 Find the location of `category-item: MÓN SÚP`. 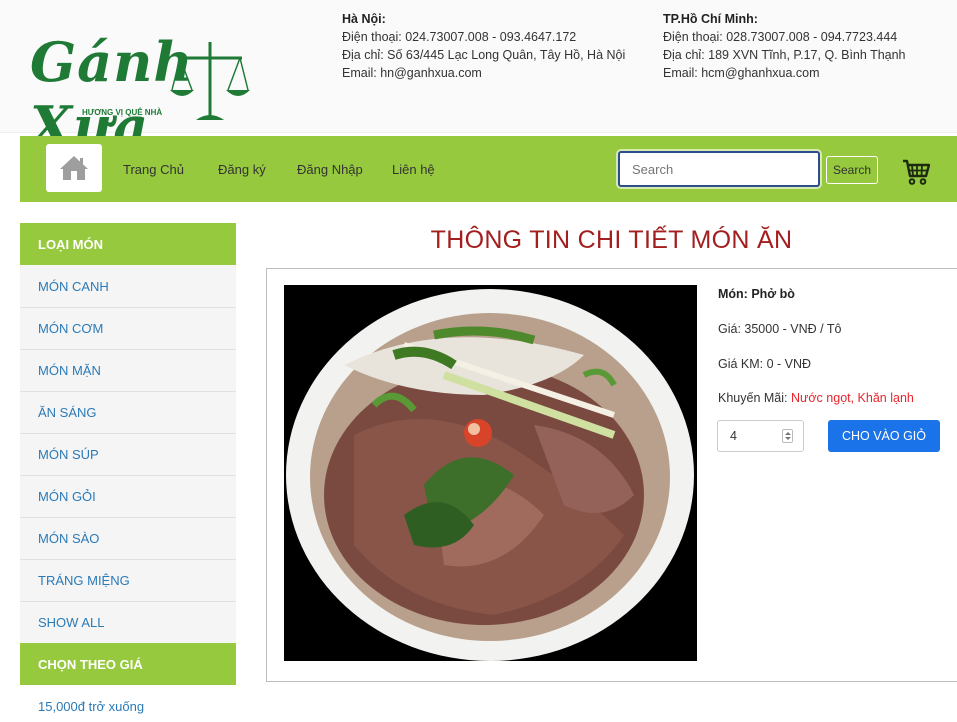

category-item: MÓN SÚP is located at coordinates (128, 454).